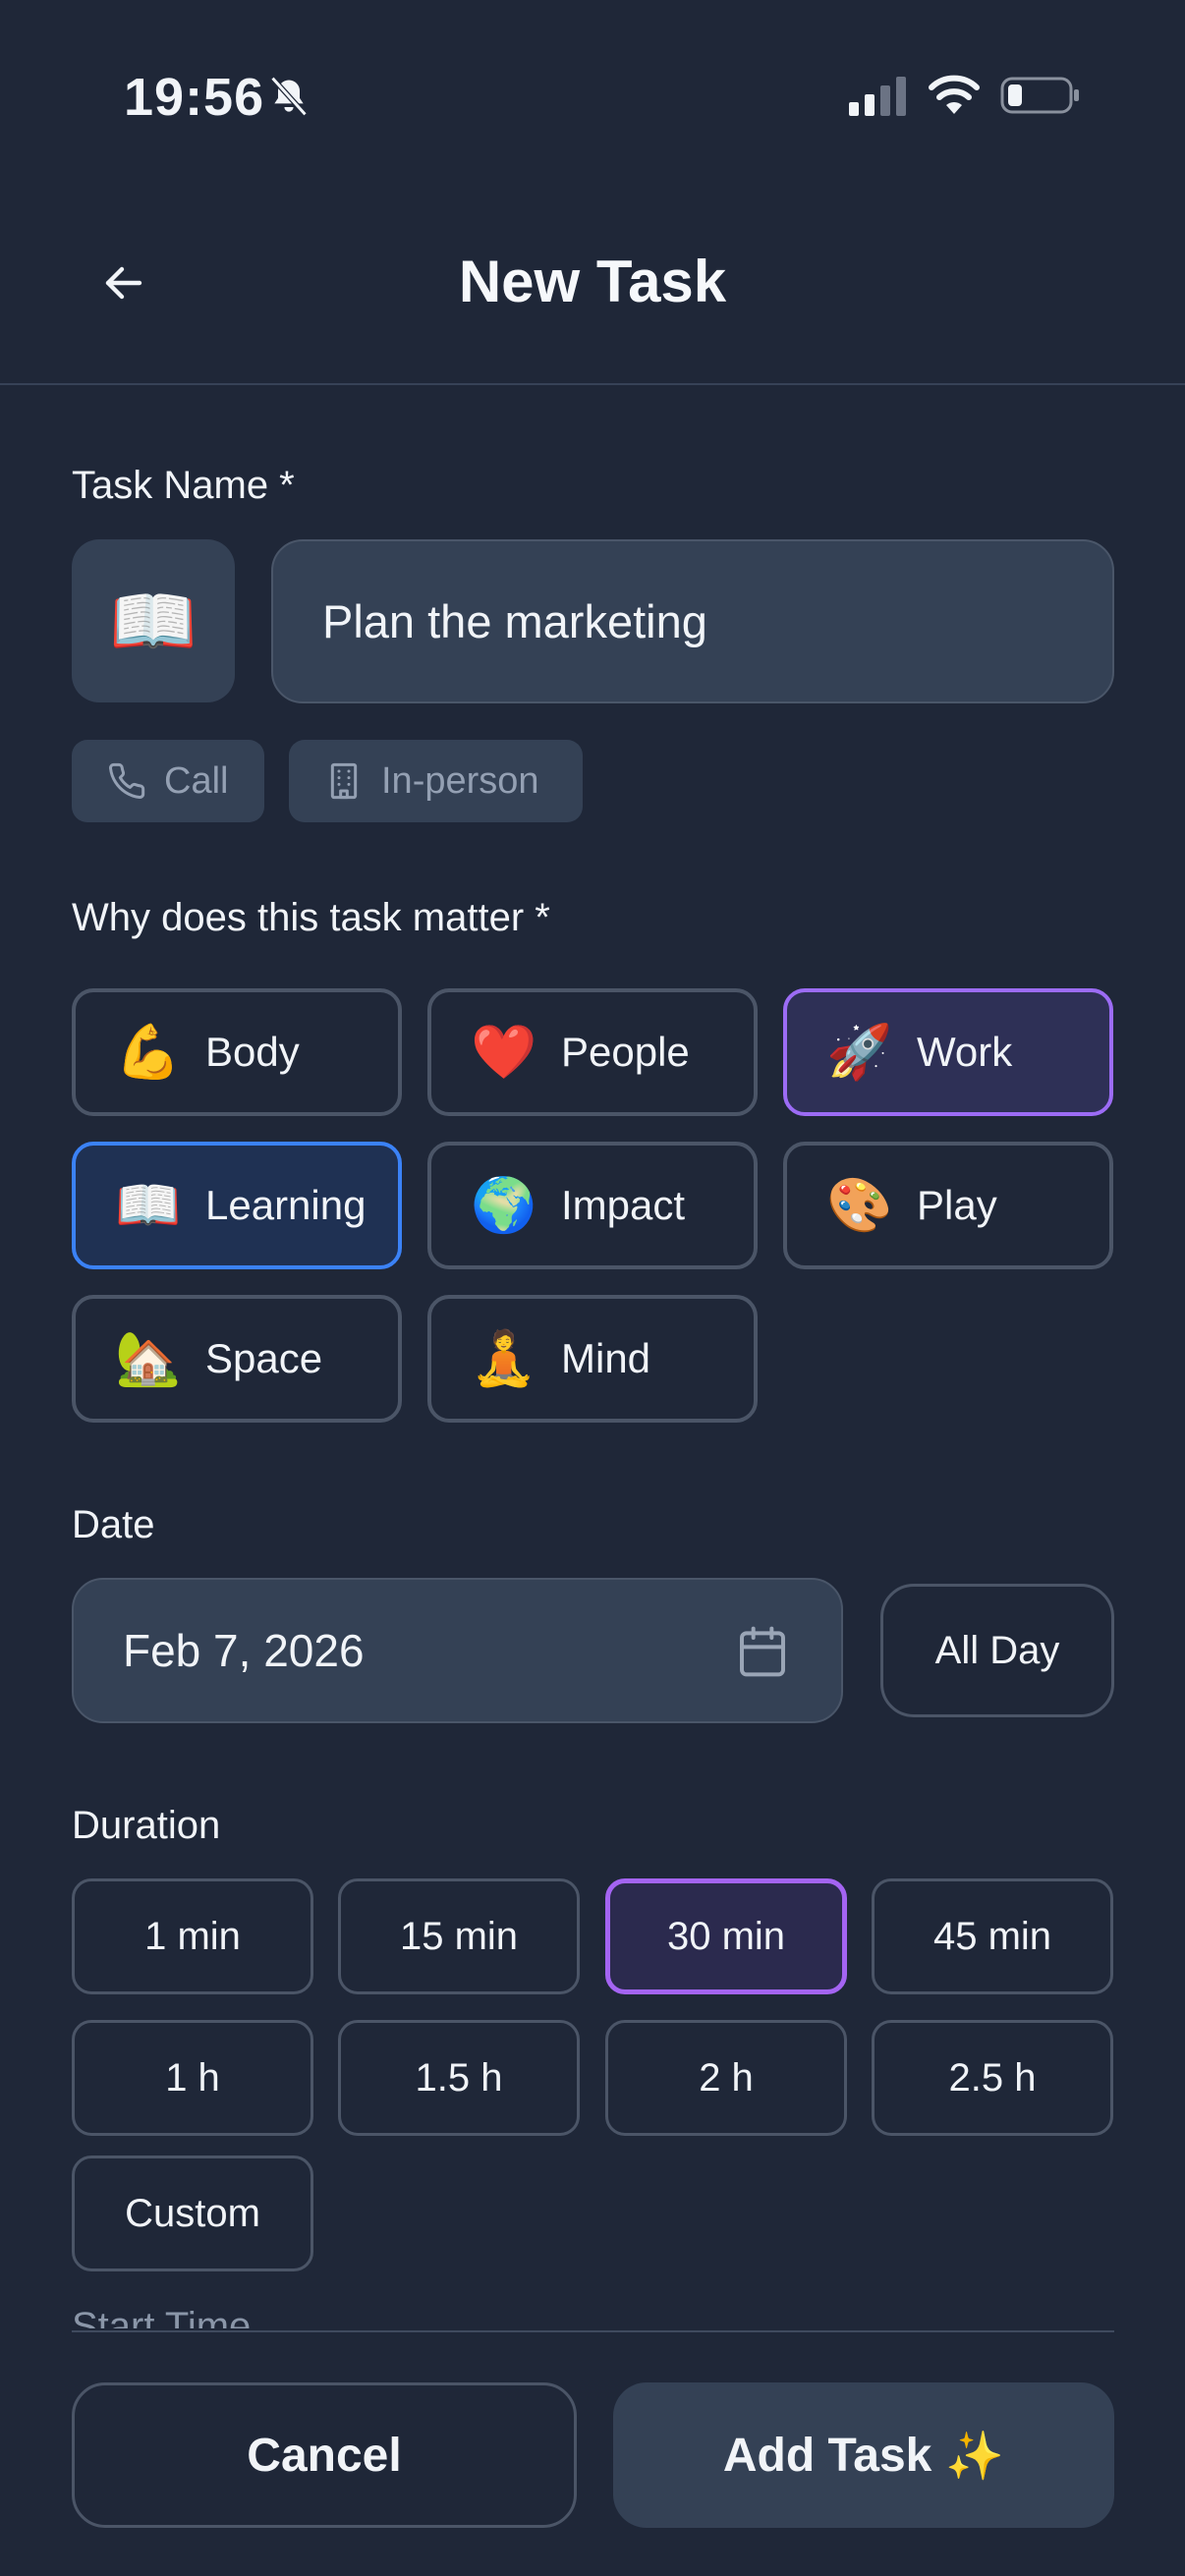 The width and height of the screenshot is (1185, 2576). What do you see at coordinates (459, 2078) in the screenshot?
I see `duration-option-1-5-h: 1.5 h` at bounding box center [459, 2078].